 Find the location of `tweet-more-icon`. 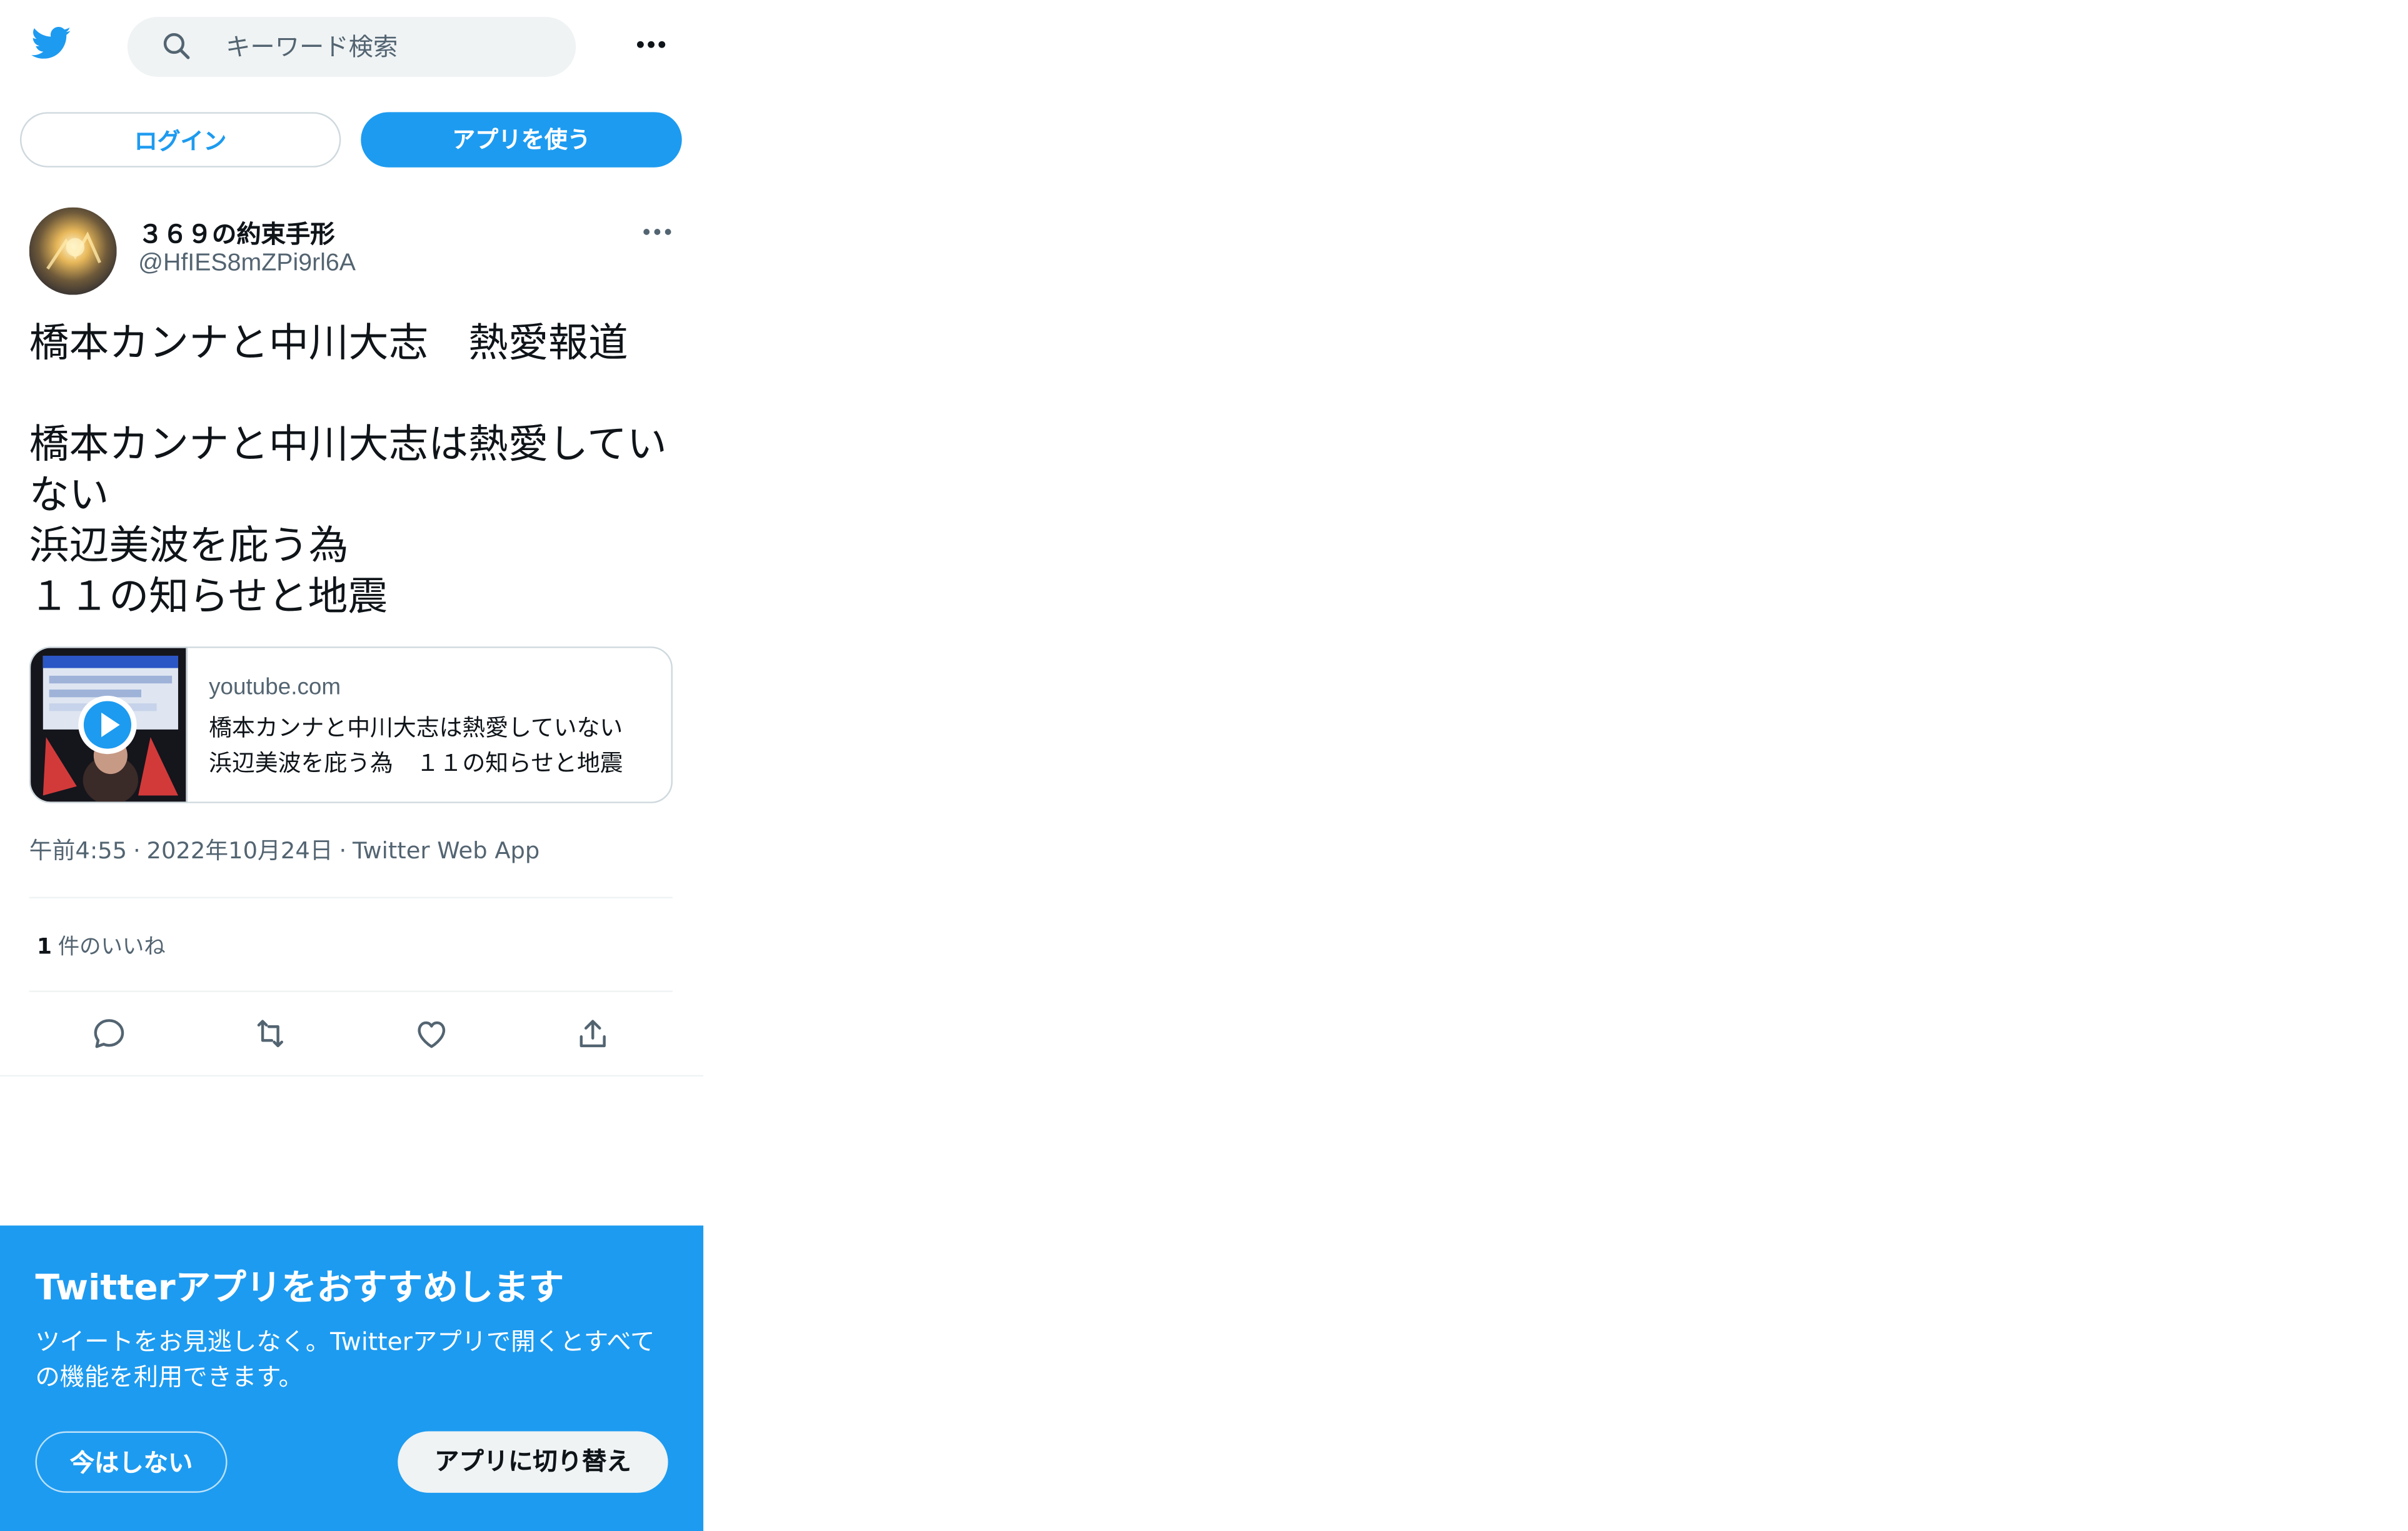

tweet-more-icon is located at coordinates (657, 232).